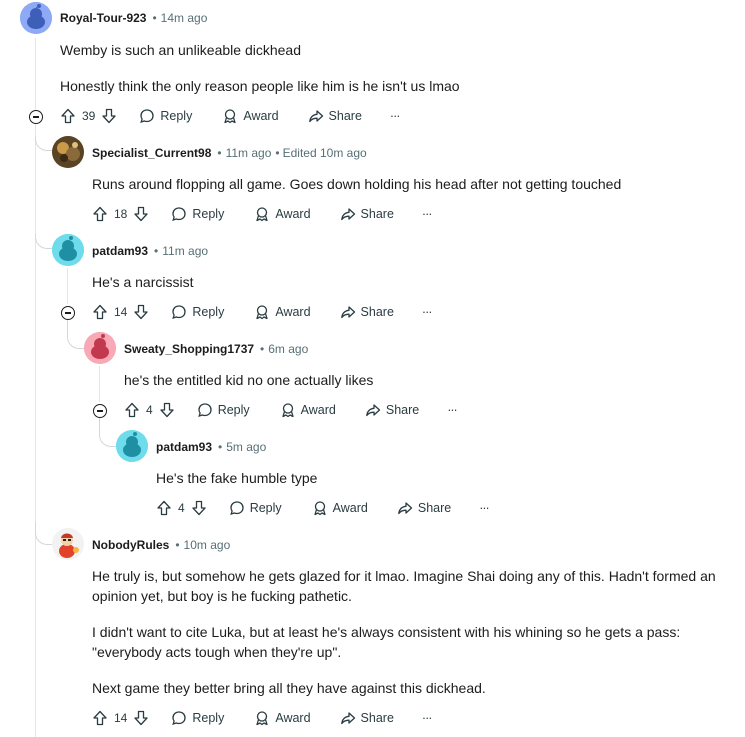 This screenshot has height=737, width=745. I want to click on vote-count: 39, so click(89, 116).